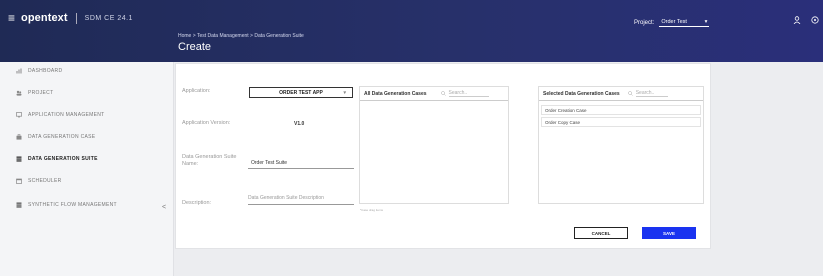  I want to click on flow-icon, so click(19, 205).